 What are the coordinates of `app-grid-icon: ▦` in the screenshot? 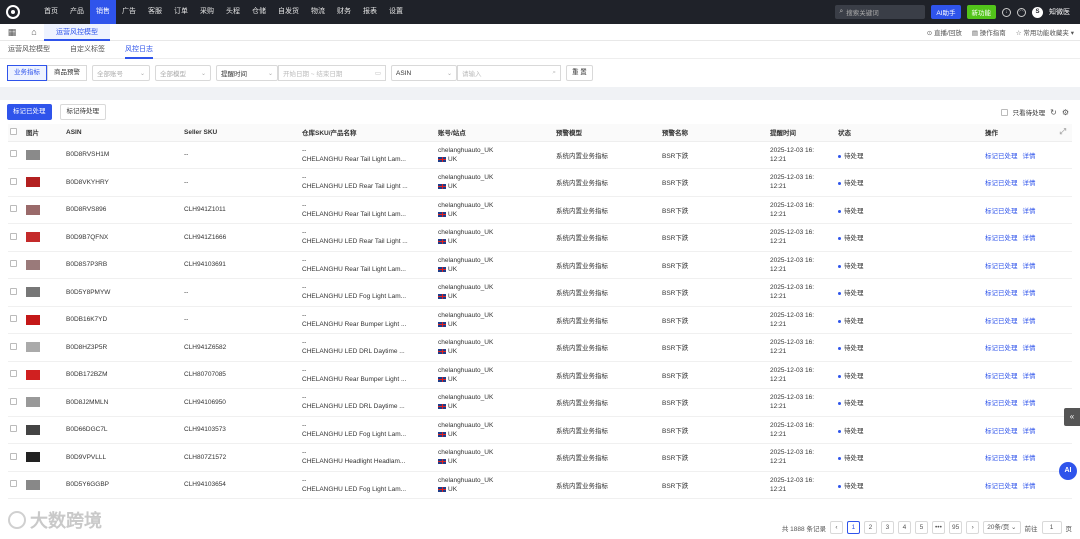 It's located at (12, 32).